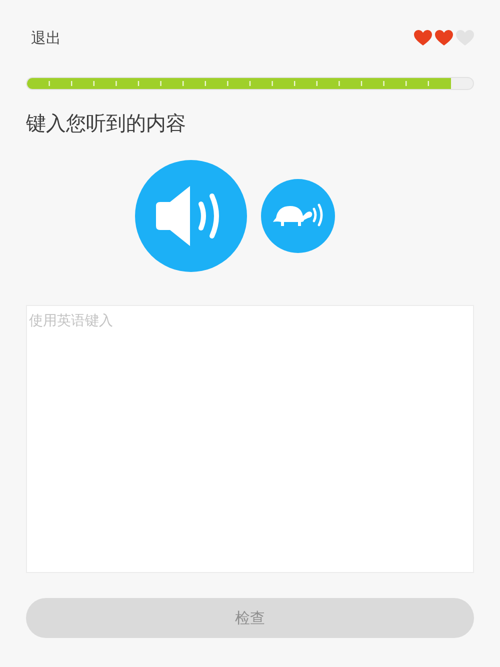  I want to click on prompt-title: 键入您听到的内容, so click(106, 123).